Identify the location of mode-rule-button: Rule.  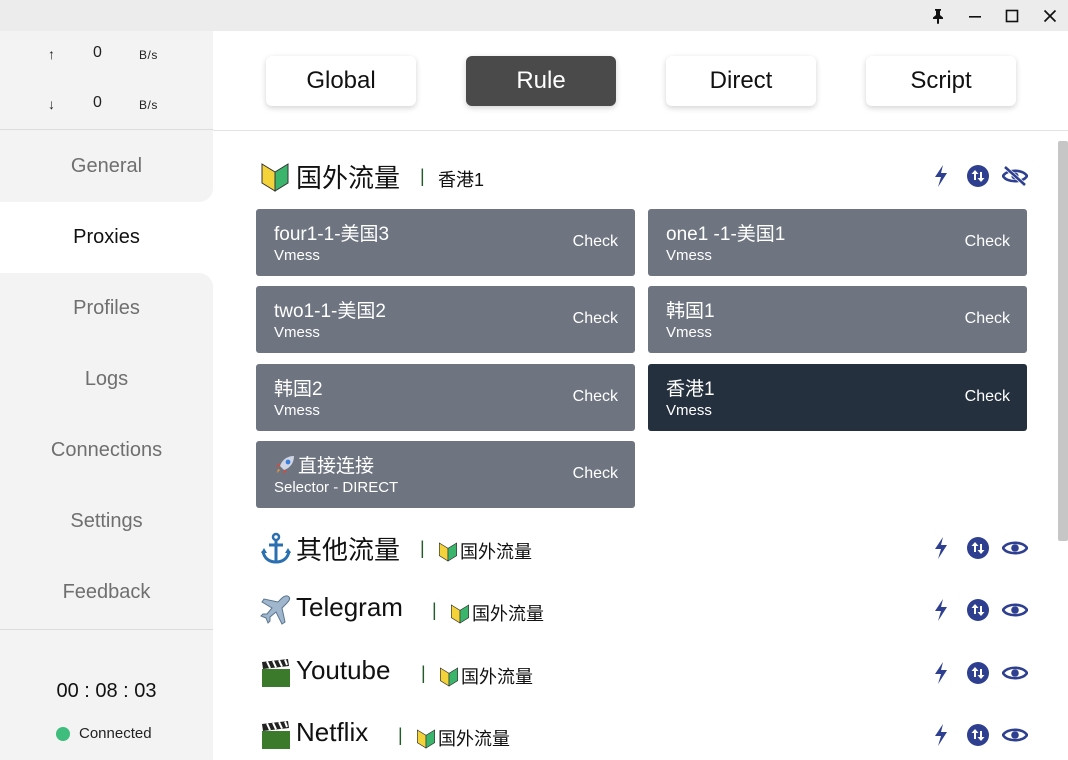
(541, 81).